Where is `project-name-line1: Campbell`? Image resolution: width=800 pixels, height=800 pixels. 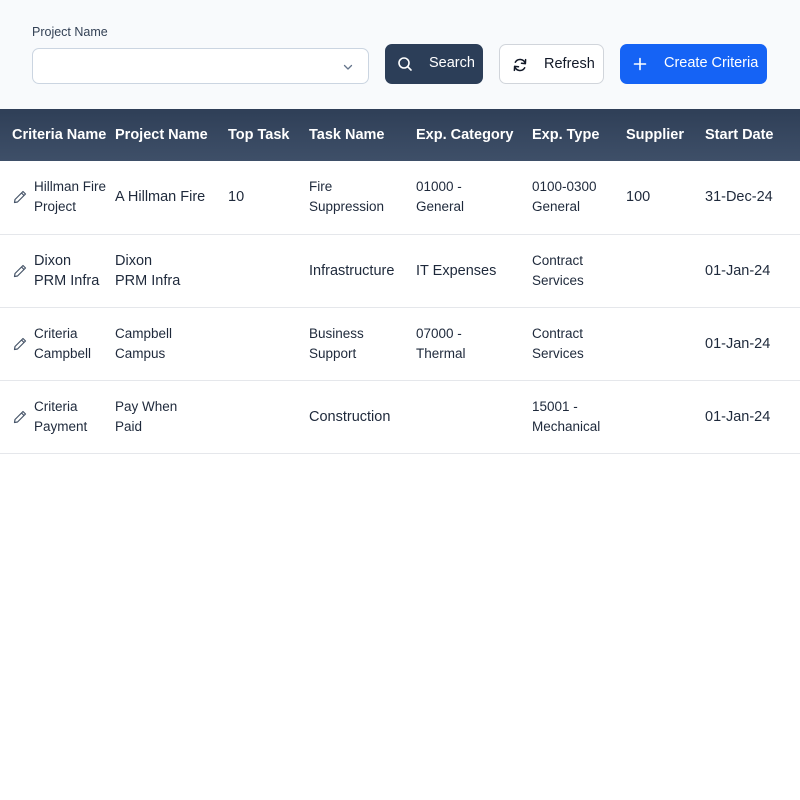
project-name-line1: Campbell is located at coordinates (144, 333).